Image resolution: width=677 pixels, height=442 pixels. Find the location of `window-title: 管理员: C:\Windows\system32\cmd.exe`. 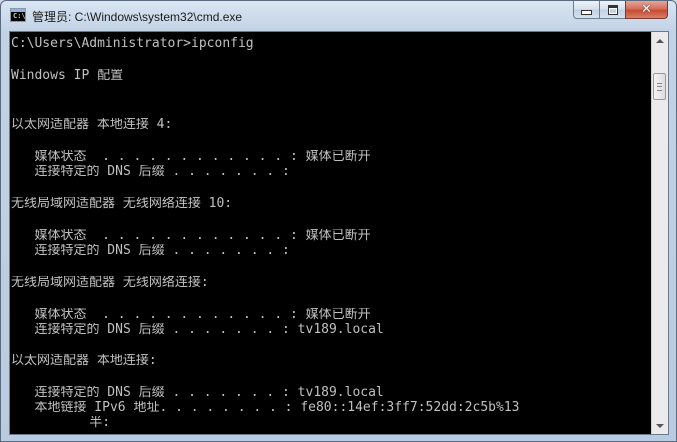

window-title: 管理员: C:\Windows\system32\cmd.exe is located at coordinates (137, 17).